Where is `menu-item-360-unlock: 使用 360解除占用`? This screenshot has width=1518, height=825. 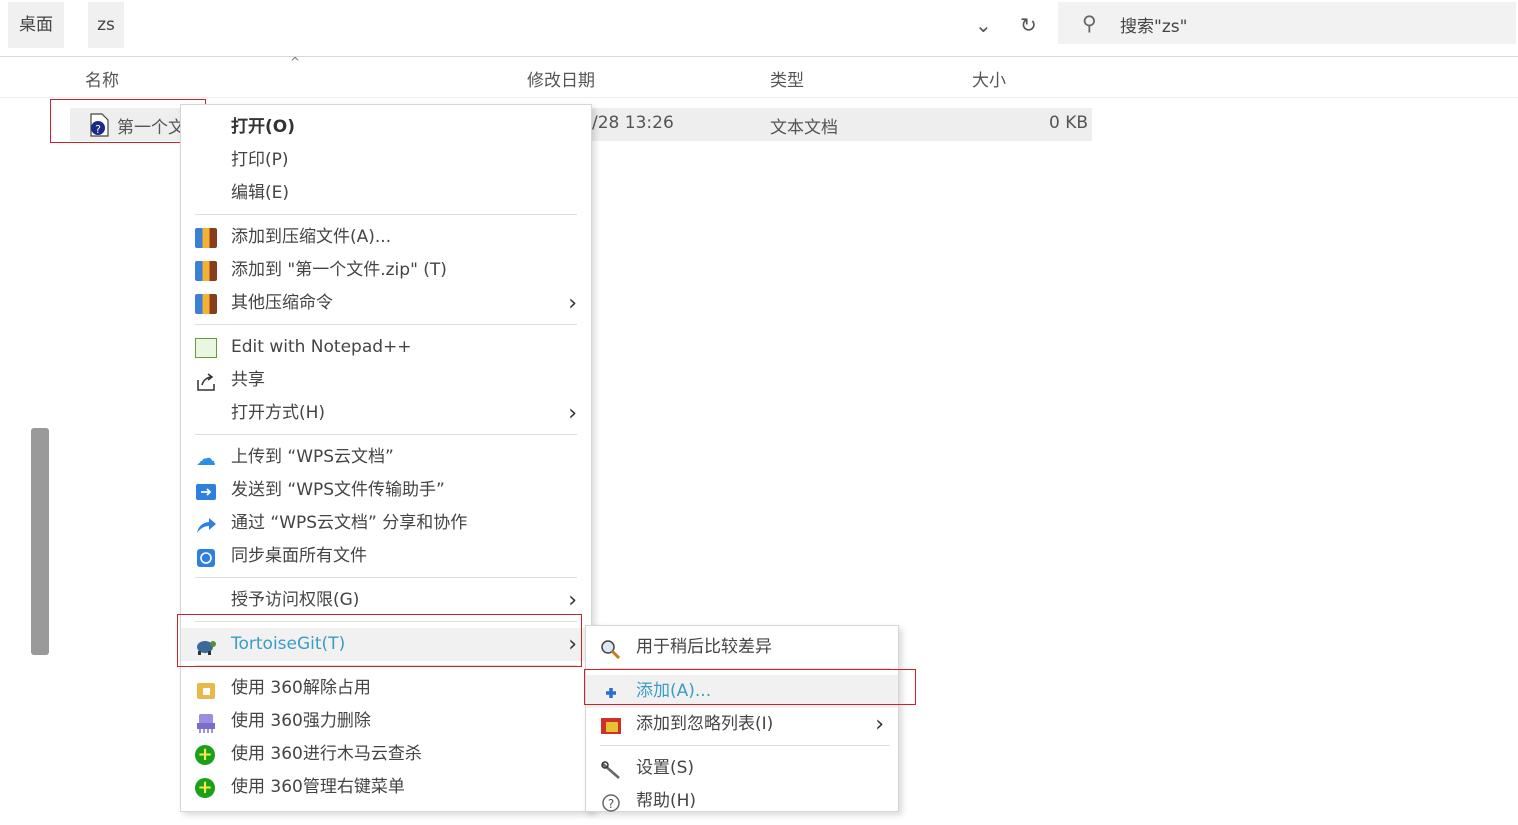
menu-item-360-unlock: 使用 360解除占用 is located at coordinates (386, 688).